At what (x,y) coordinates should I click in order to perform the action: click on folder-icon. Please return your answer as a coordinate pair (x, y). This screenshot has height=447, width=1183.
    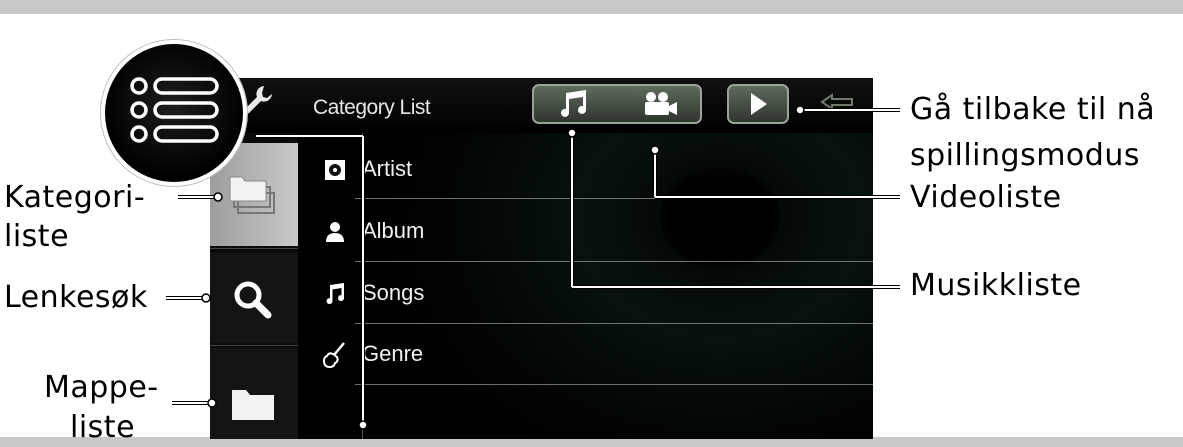
    Looking at the image, I should click on (253, 405).